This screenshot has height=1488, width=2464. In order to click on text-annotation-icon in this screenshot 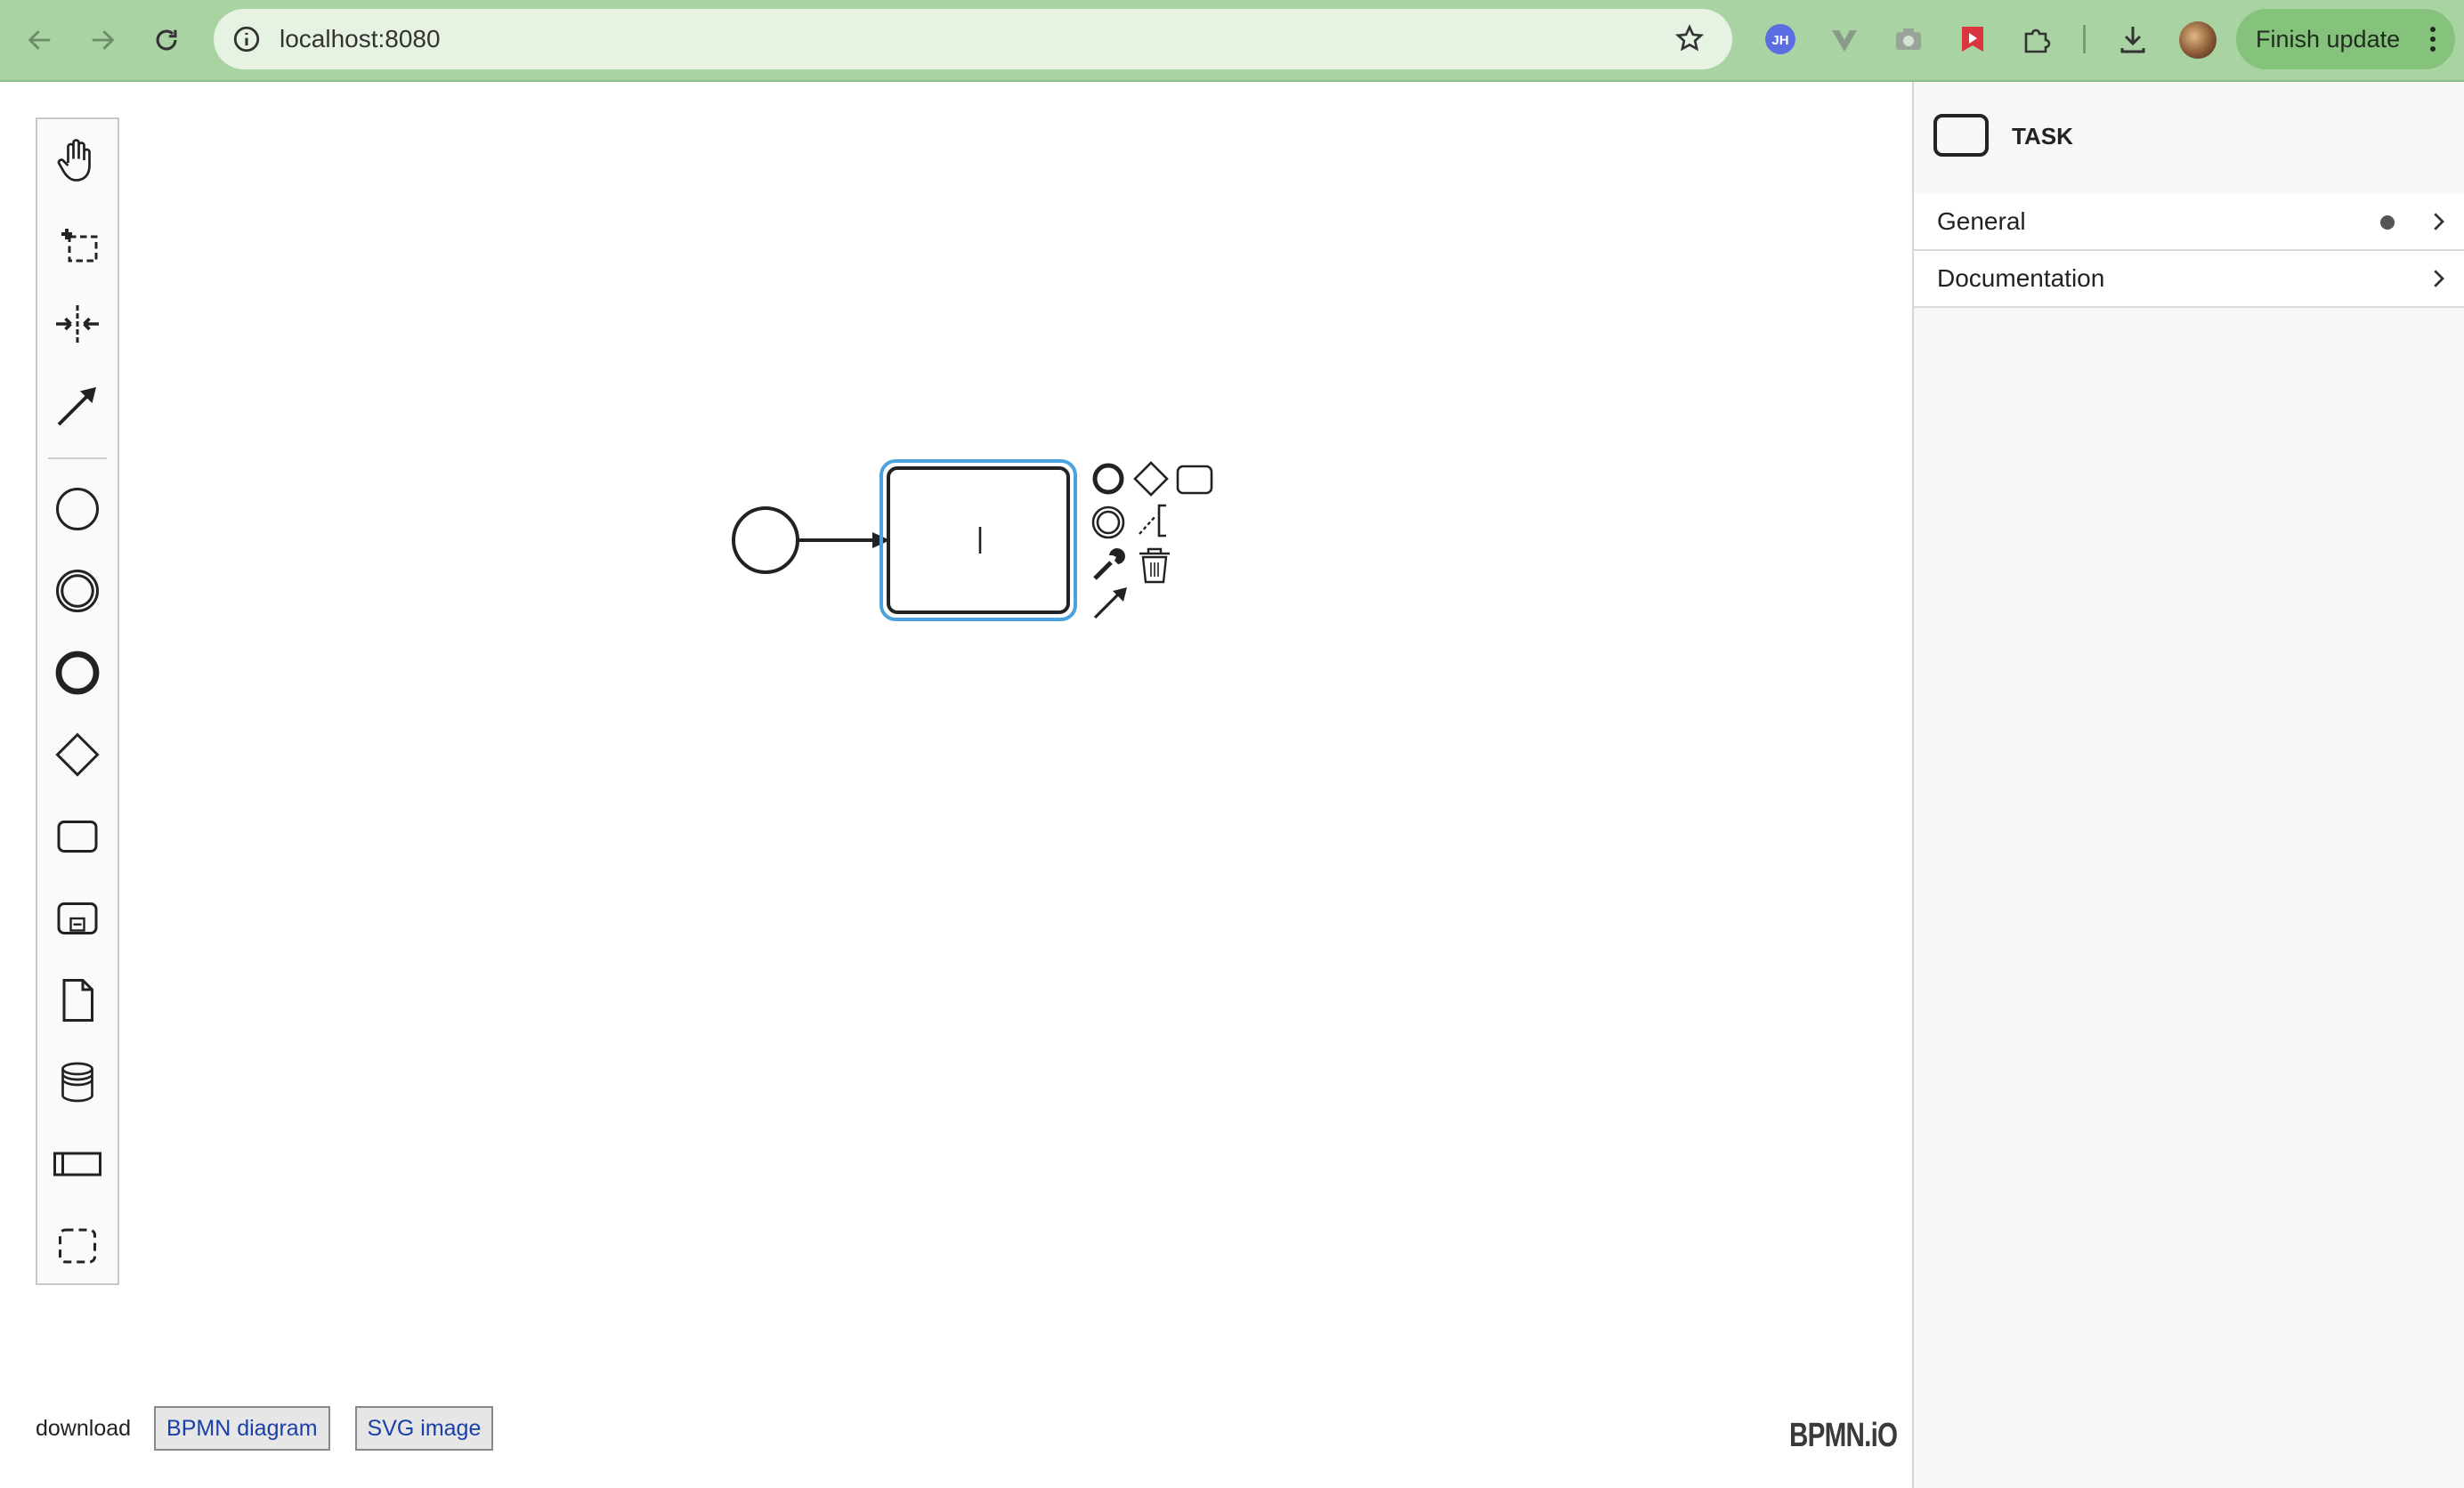, I will do `click(1152, 521)`.